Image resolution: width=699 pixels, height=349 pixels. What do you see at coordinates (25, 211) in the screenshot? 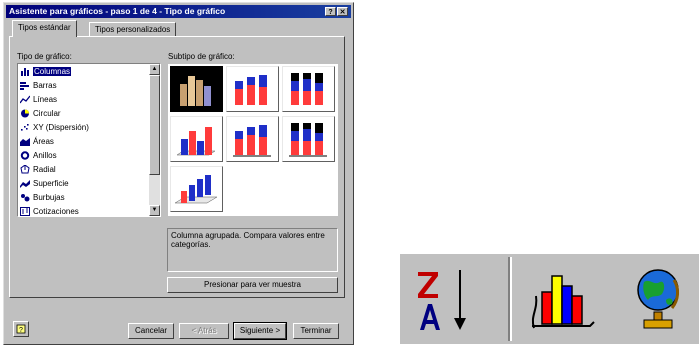
I see `stock-chart-icon` at bounding box center [25, 211].